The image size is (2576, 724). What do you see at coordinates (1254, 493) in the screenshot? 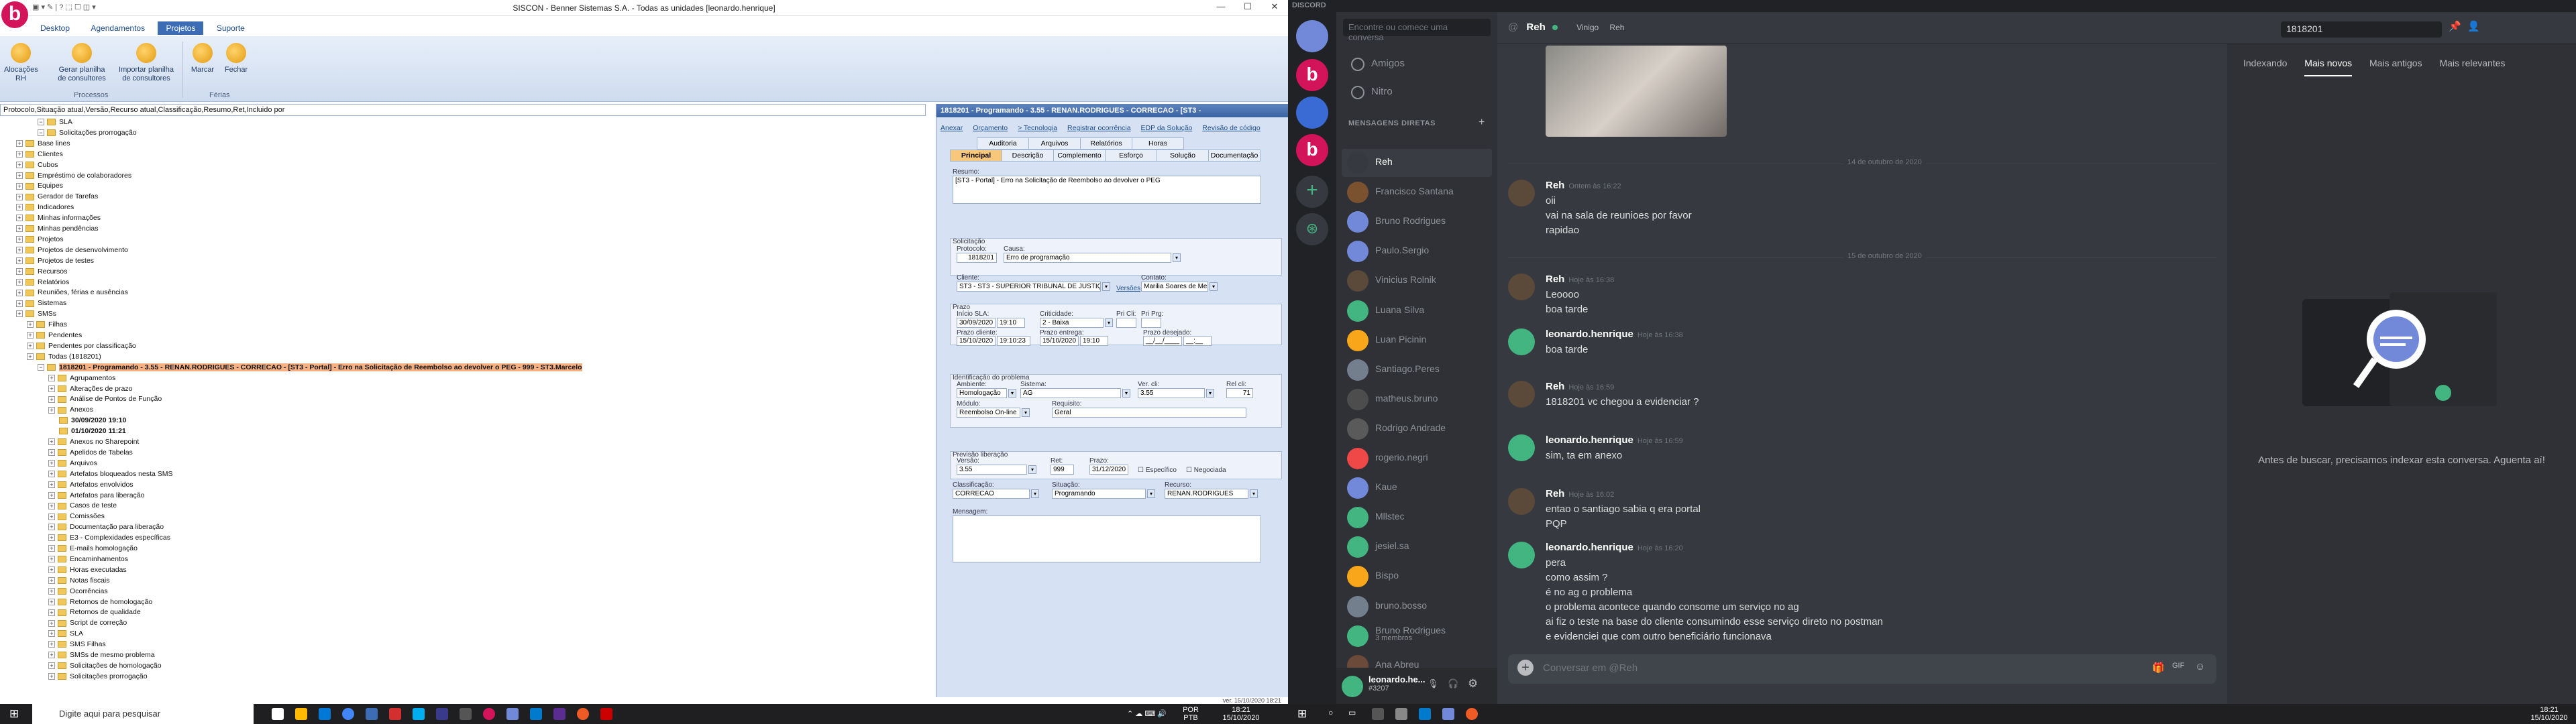
I see `recurso-dropdown: ▾` at bounding box center [1254, 493].